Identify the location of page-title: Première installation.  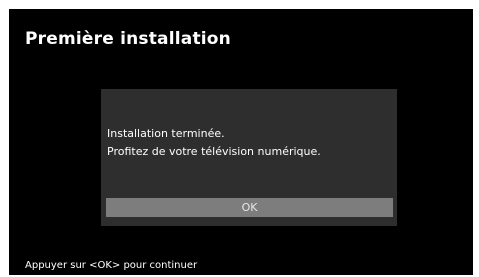
(128, 39).